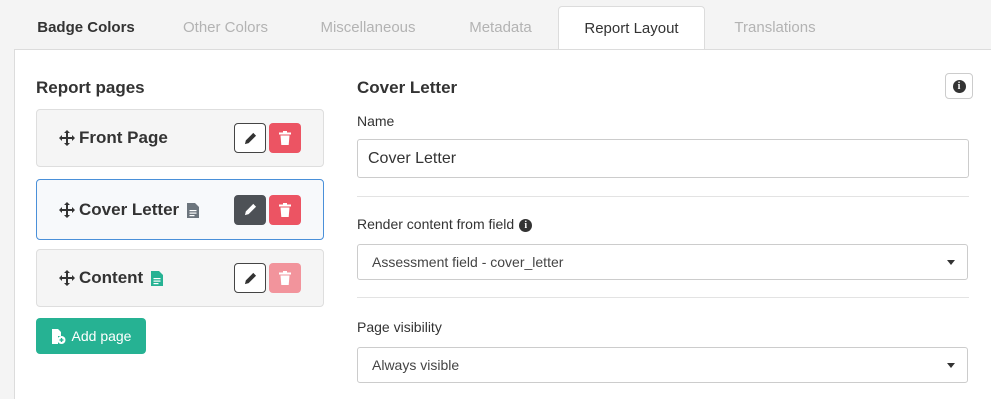 This screenshot has width=991, height=399. Describe the element at coordinates (500, 28) in the screenshot. I see `tab-metadata: Metadata` at that location.